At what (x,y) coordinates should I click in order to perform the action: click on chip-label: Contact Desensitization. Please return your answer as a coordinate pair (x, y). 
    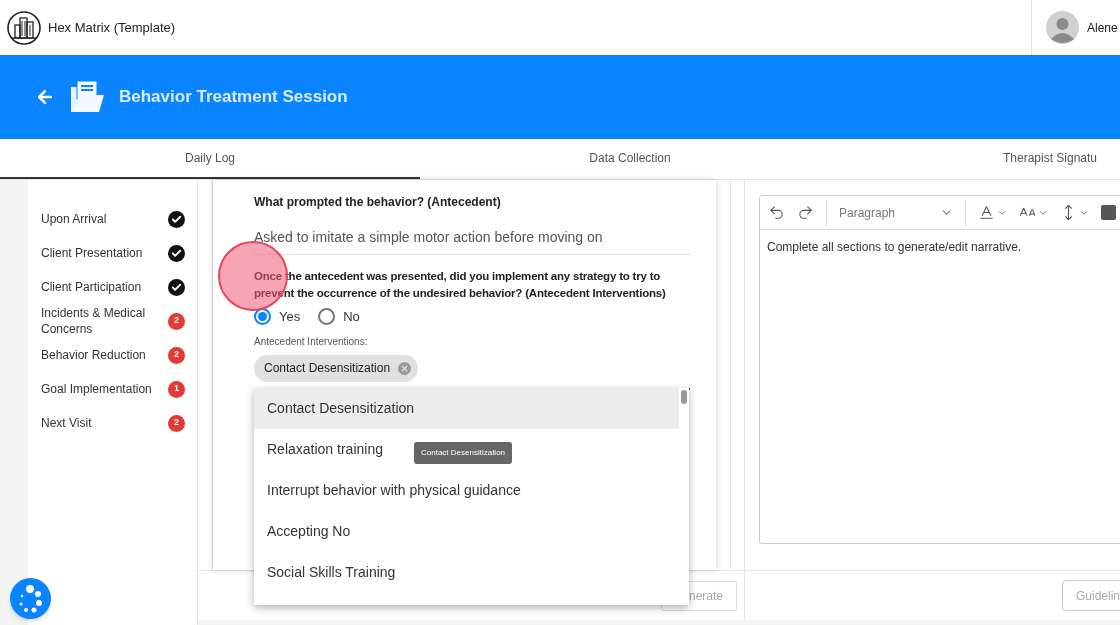
    Looking at the image, I should click on (327, 368).